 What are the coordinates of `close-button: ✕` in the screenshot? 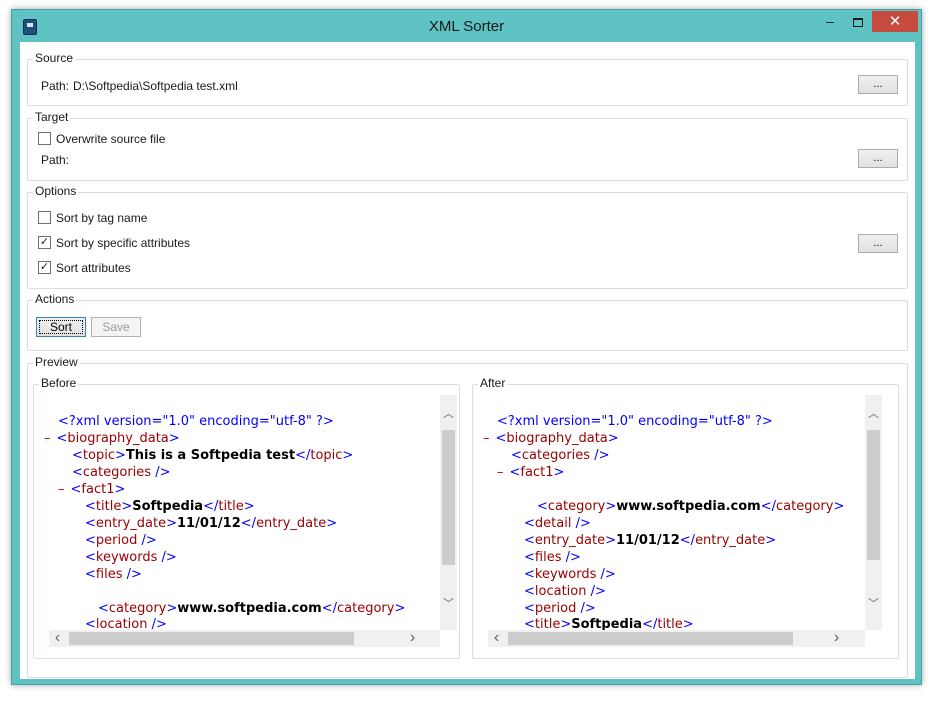 It's located at (895, 21).